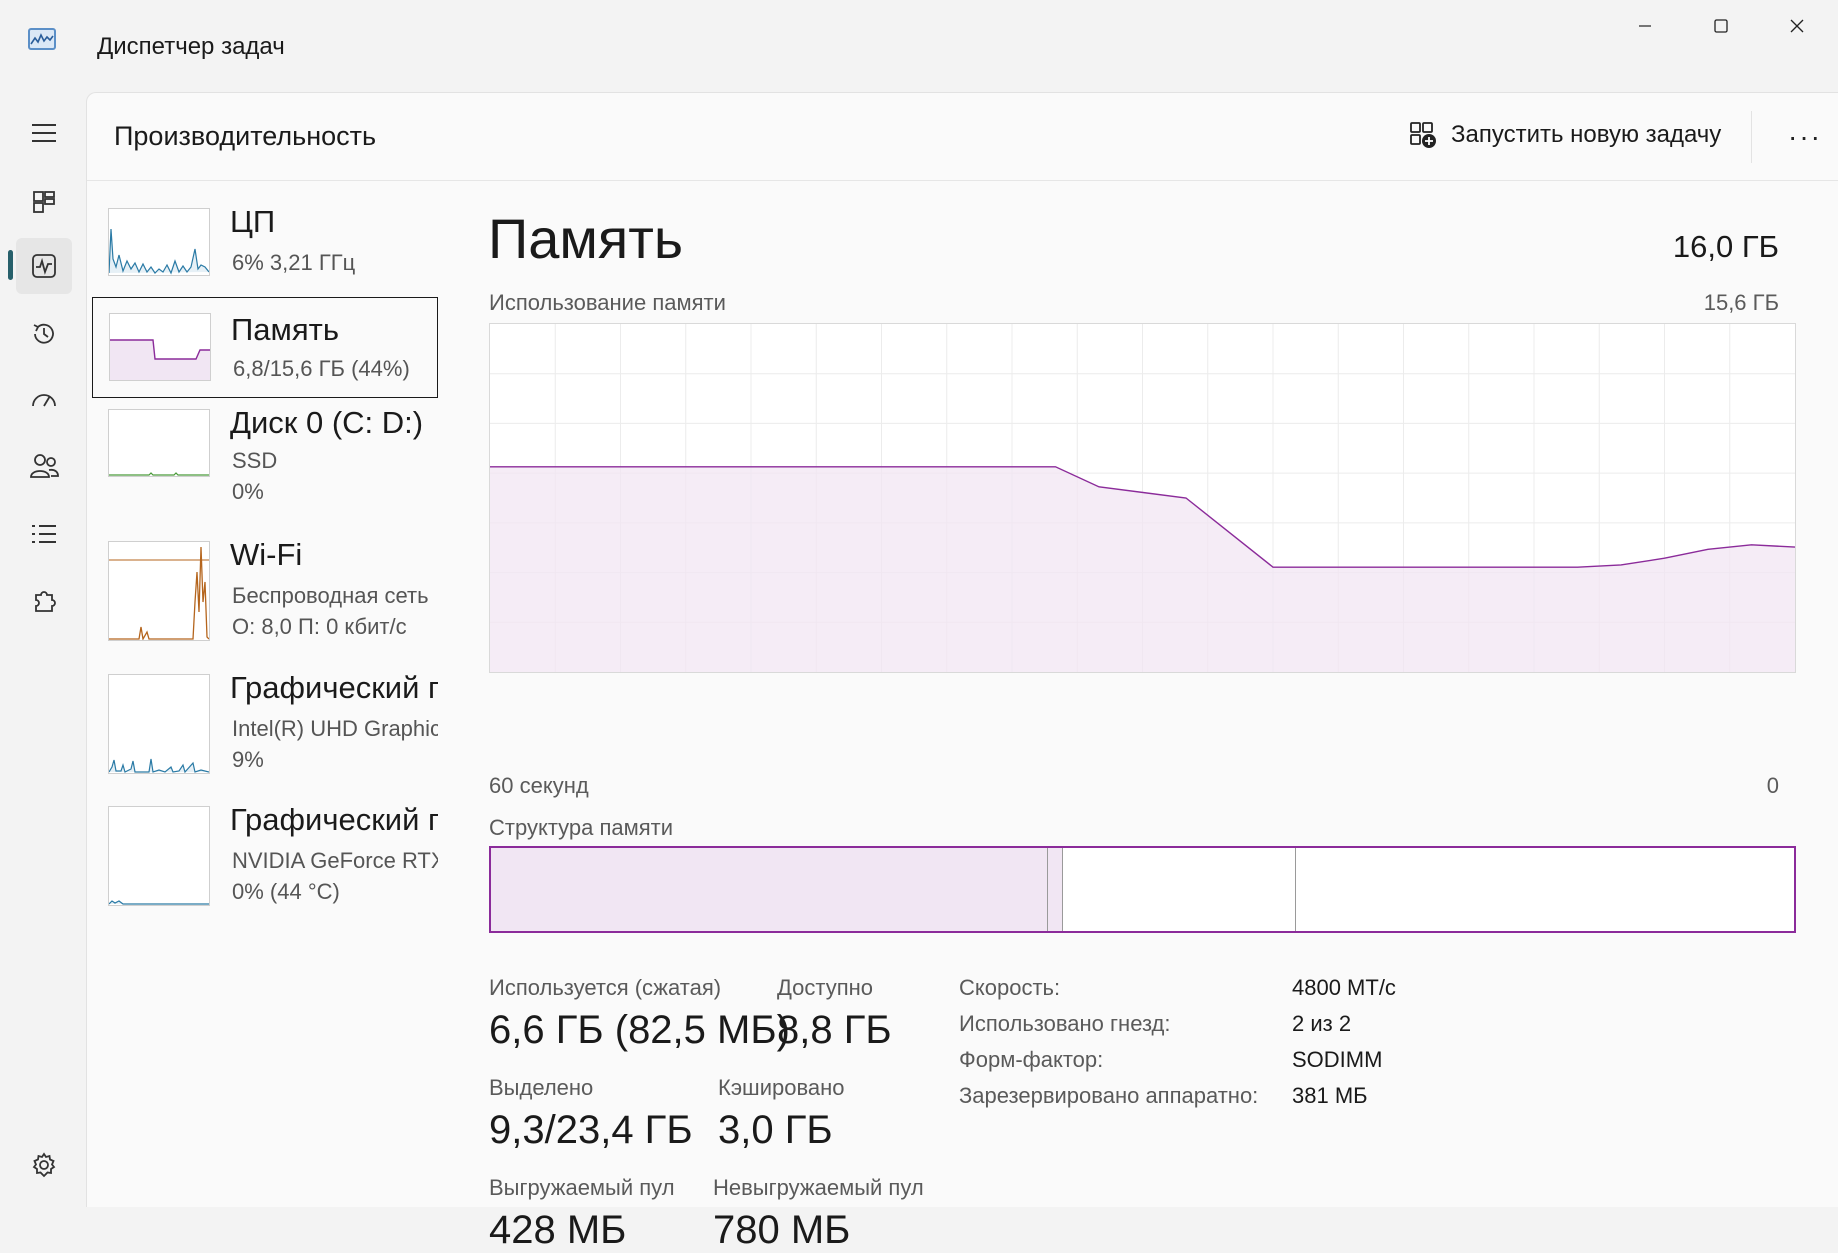 The image size is (1838, 1253). What do you see at coordinates (1010, 987) in the screenshot?
I see `prop-speed-label: Скорость:` at bounding box center [1010, 987].